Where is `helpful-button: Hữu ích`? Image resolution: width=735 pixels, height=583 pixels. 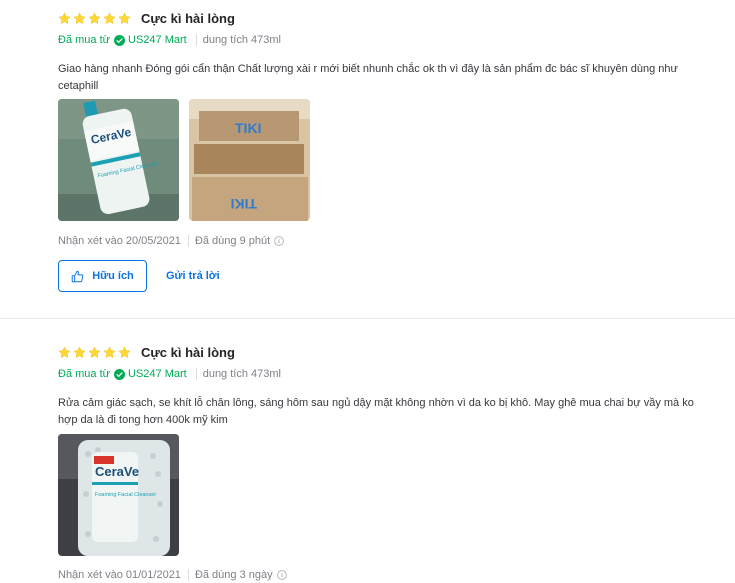 helpful-button: Hữu ích is located at coordinates (102, 276).